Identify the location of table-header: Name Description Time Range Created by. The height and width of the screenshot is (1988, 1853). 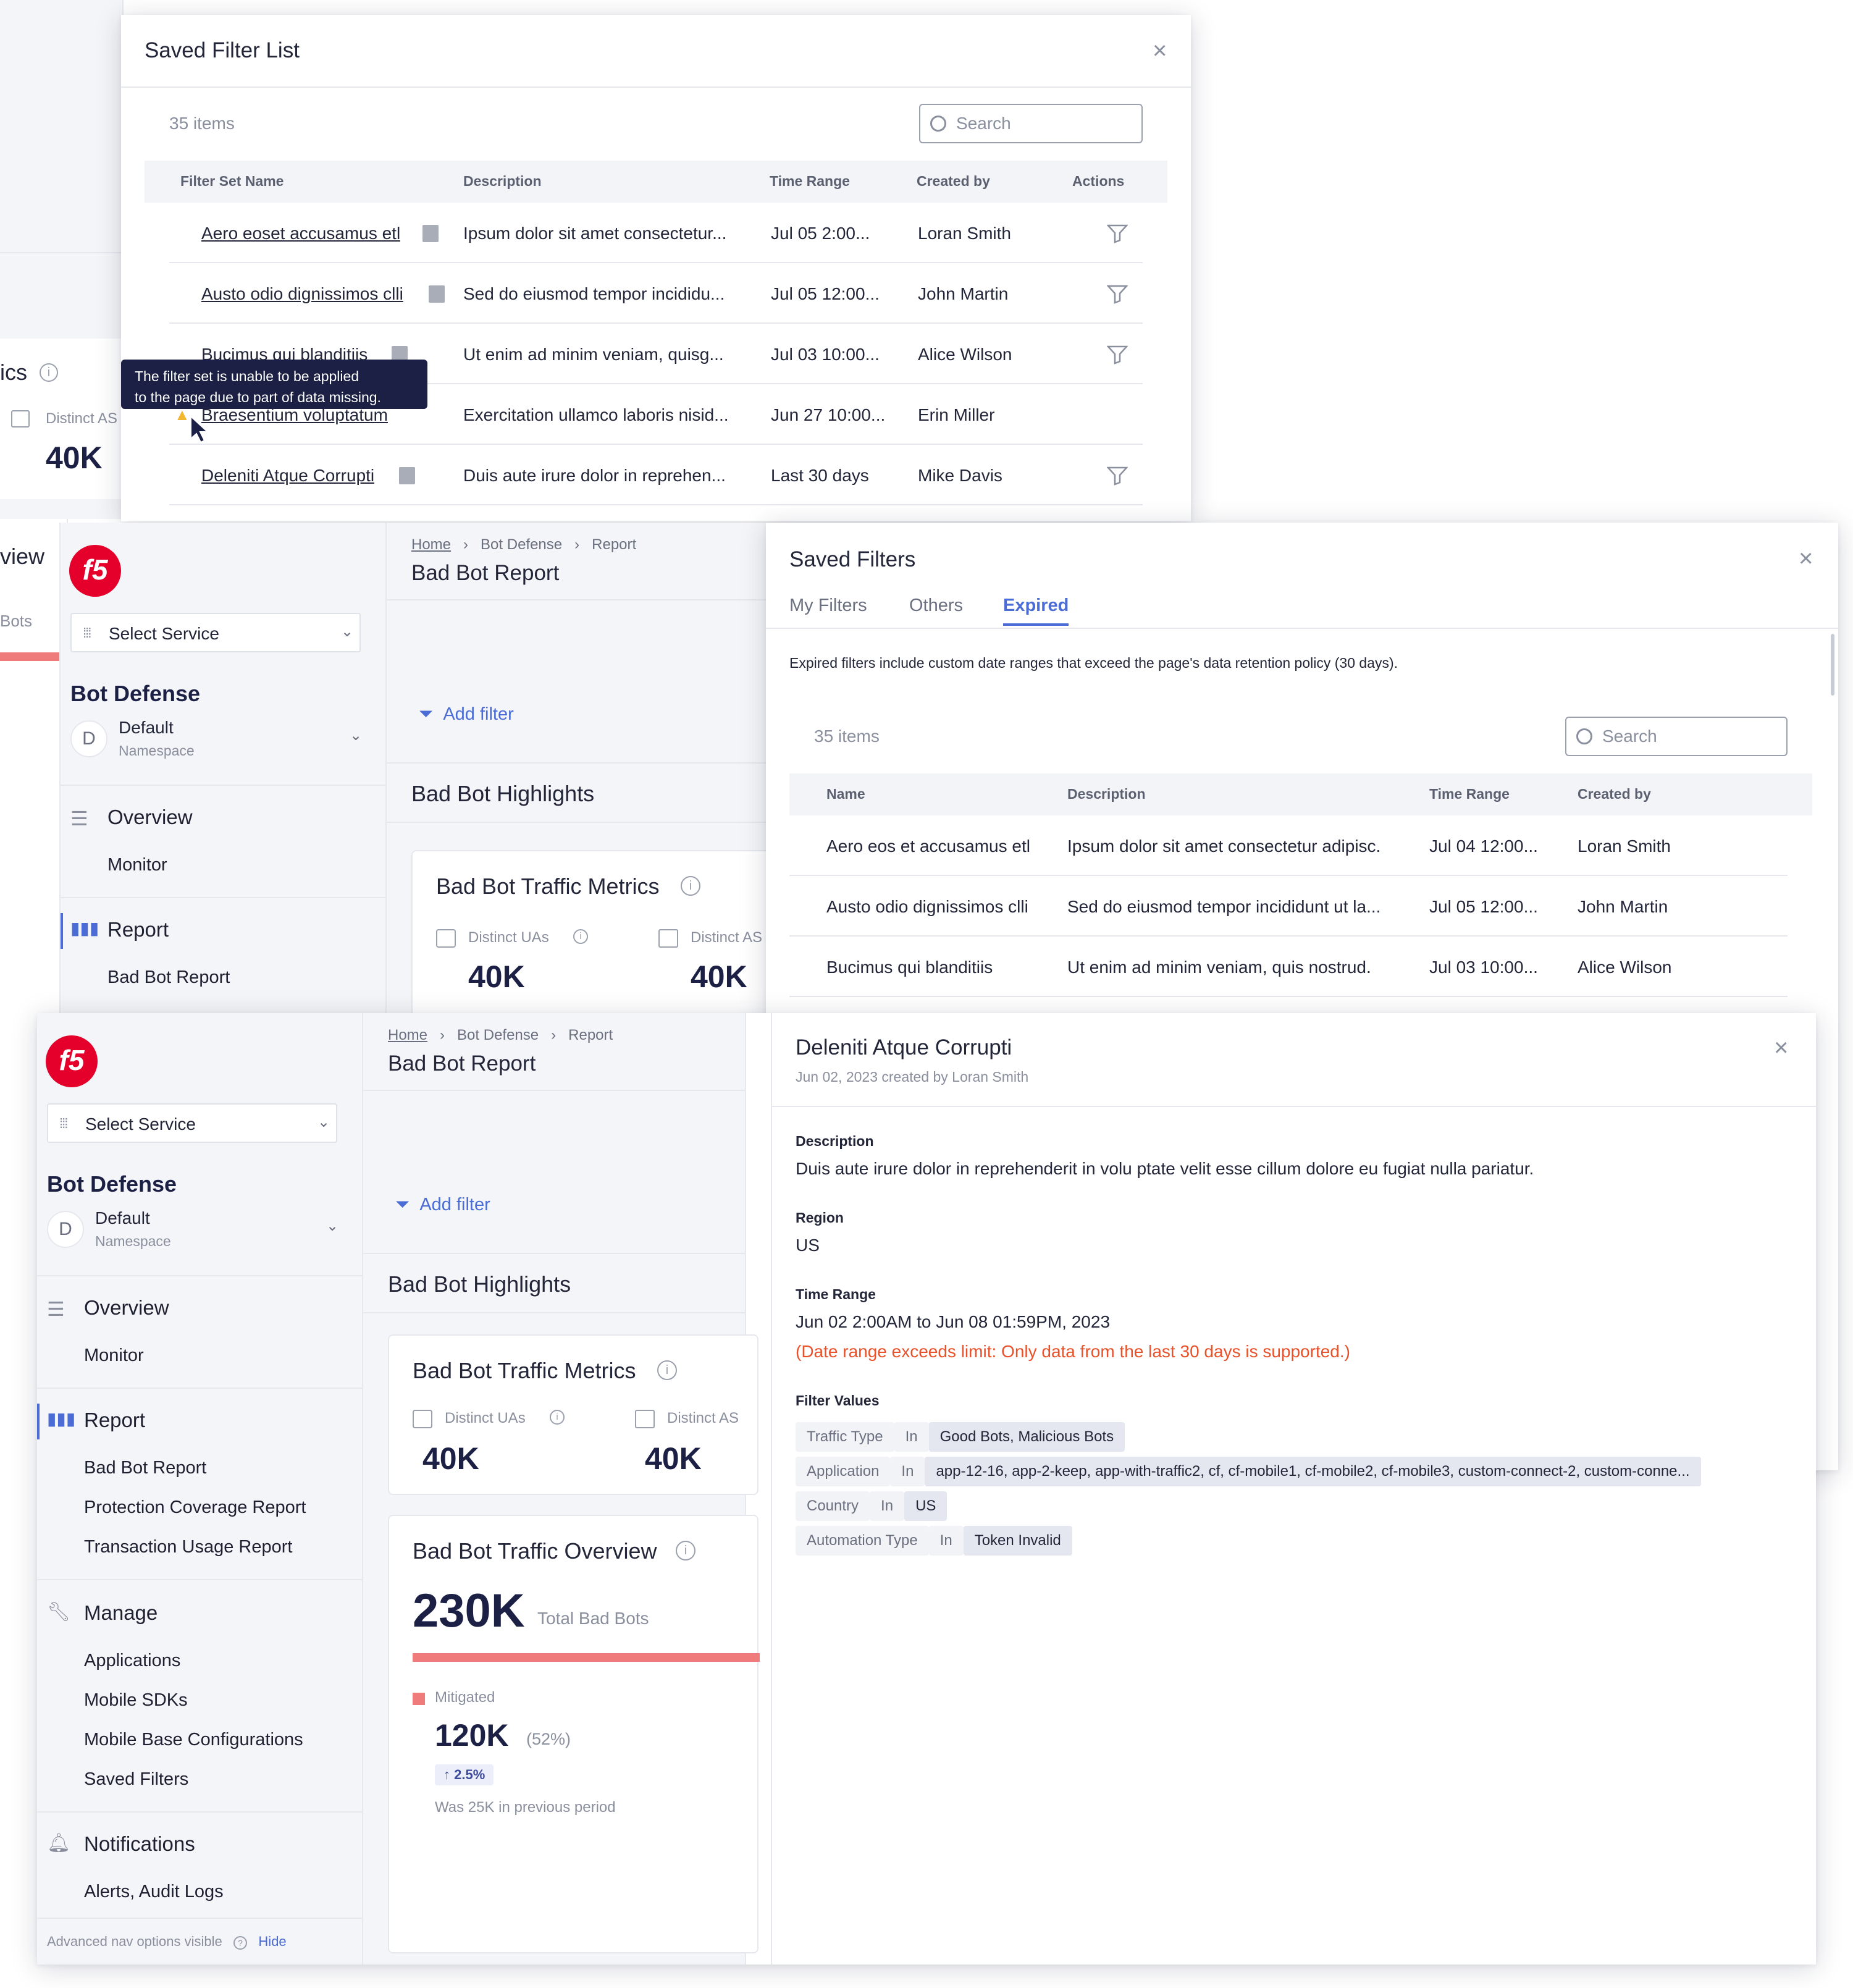
(1300, 794).